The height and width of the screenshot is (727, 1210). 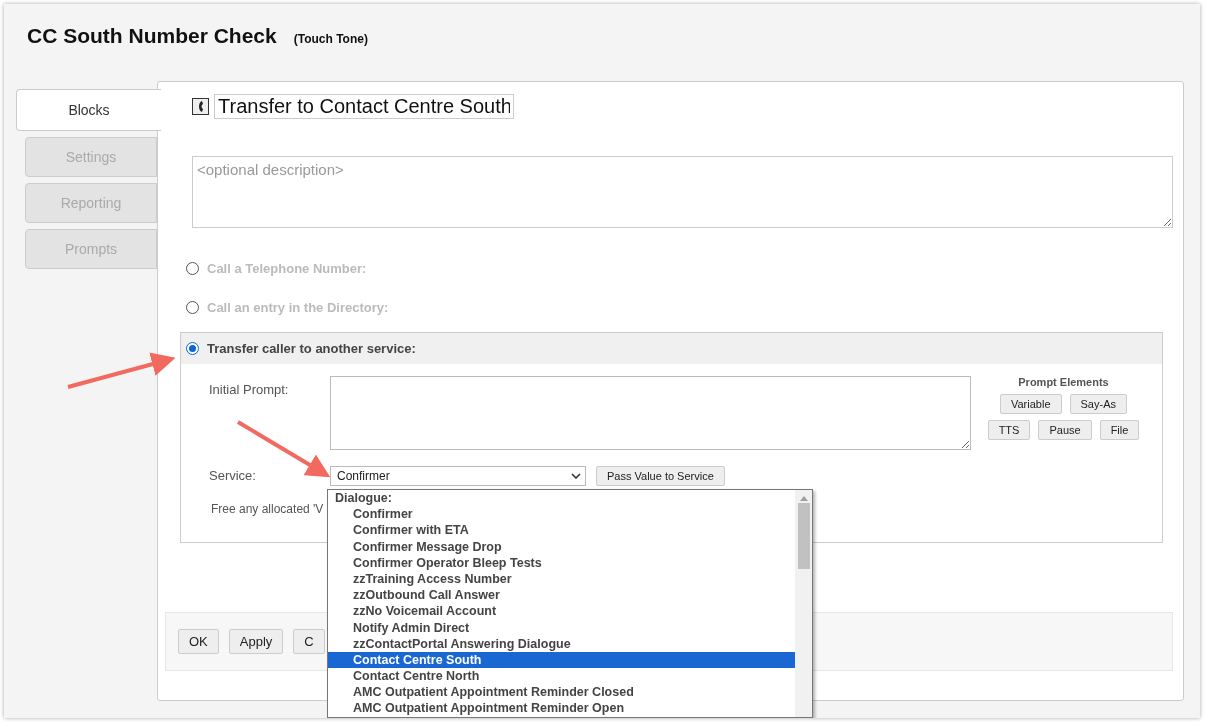 What do you see at coordinates (232, 475) in the screenshot?
I see `field-label: Service:` at bounding box center [232, 475].